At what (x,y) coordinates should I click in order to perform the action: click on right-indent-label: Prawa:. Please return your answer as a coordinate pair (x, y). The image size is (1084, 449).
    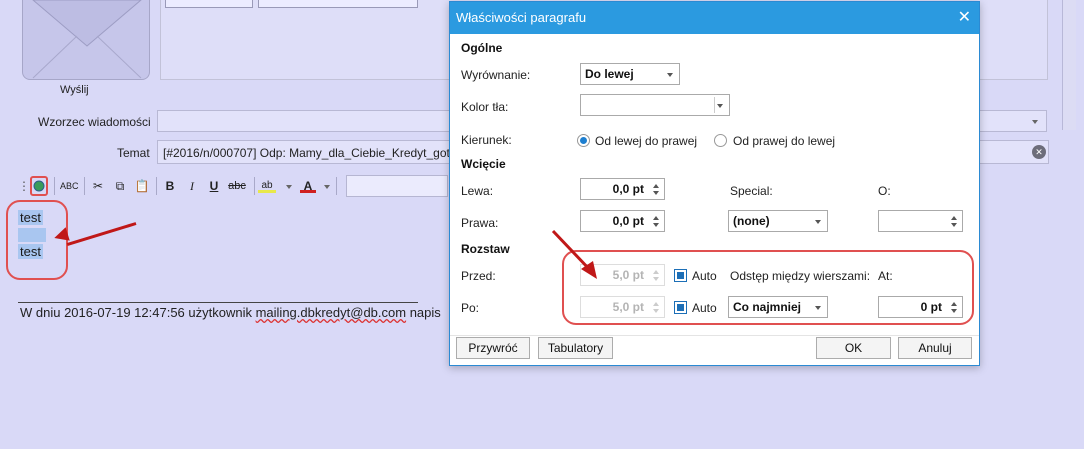
    Looking at the image, I should click on (480, 223).